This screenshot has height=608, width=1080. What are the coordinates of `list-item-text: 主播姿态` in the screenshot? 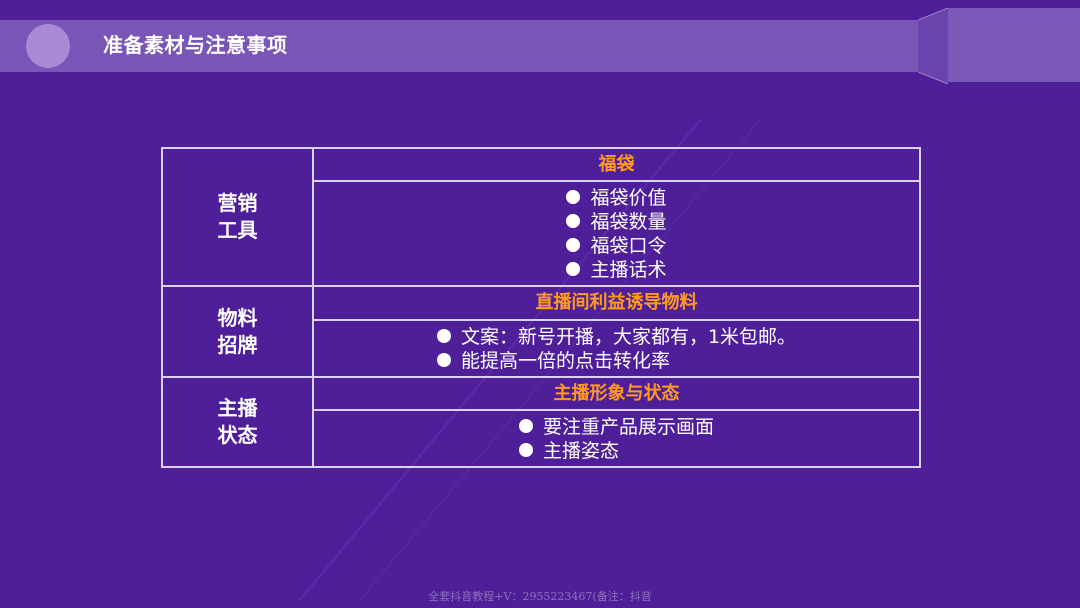 It's located at (580, 450).